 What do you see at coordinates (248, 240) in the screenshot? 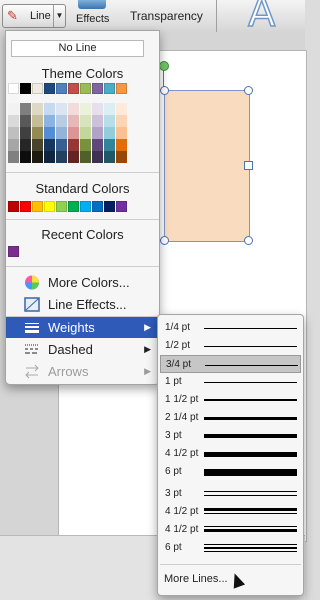
I see `resize-handle-bottom-right` at bounding box center [248, 240].